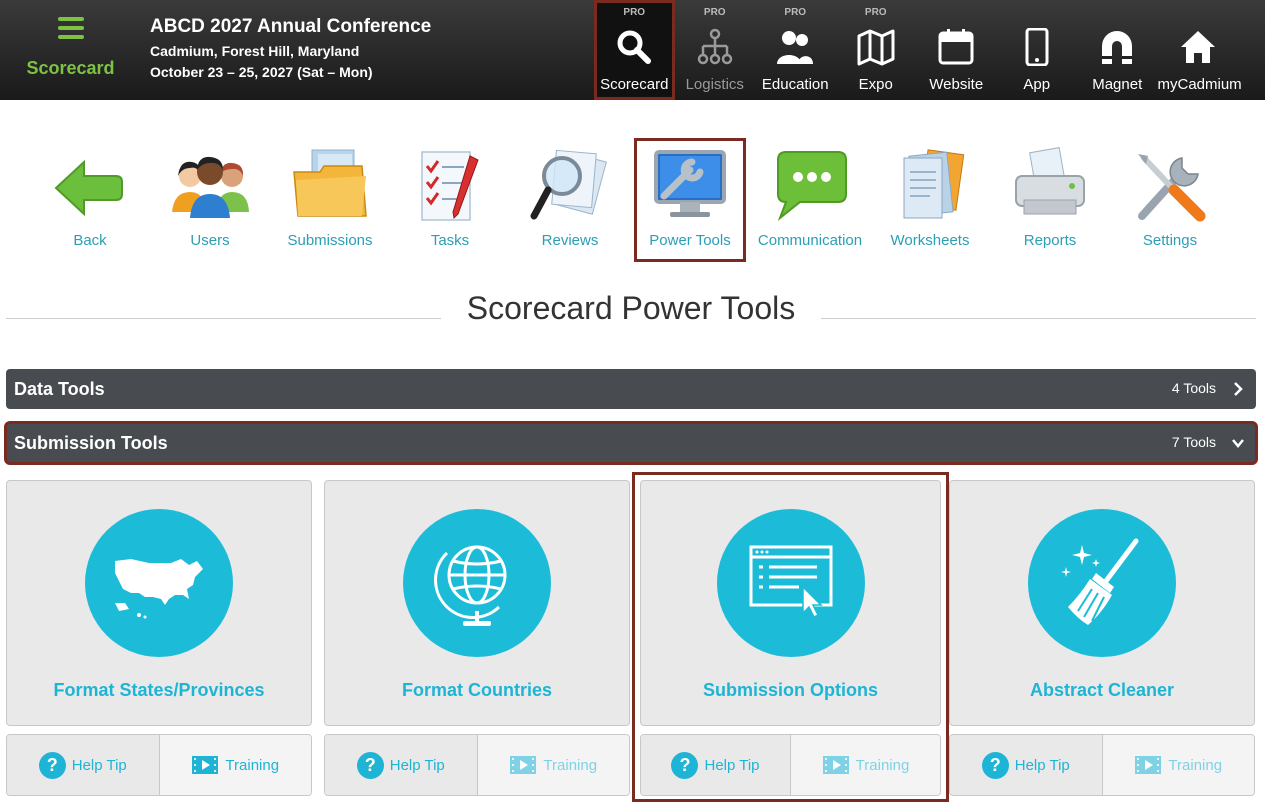 Image resolution: width=1265 pixels, height=803 pixels. I want to click on section-data-tools: Data Tools 4 Tools, so click(631, 389).